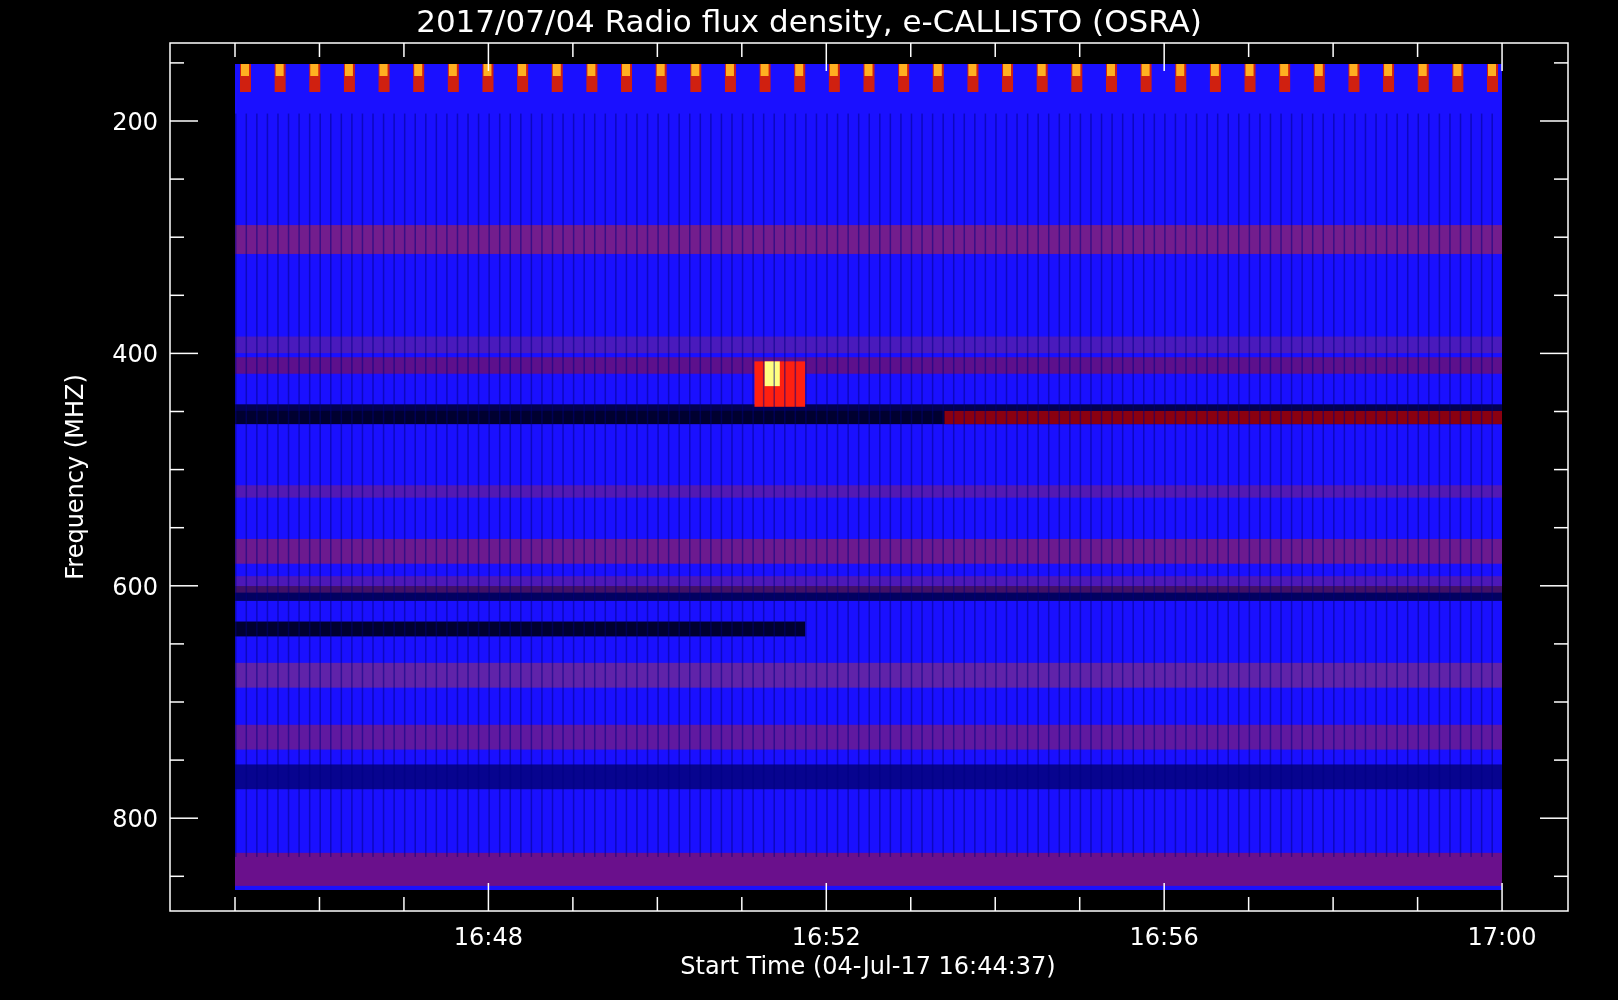 The image size is (1618, 1000). Describe the element at coordinates (1502, 937) in the screenshot. I see `x-tick-label: 17:00` at that location.